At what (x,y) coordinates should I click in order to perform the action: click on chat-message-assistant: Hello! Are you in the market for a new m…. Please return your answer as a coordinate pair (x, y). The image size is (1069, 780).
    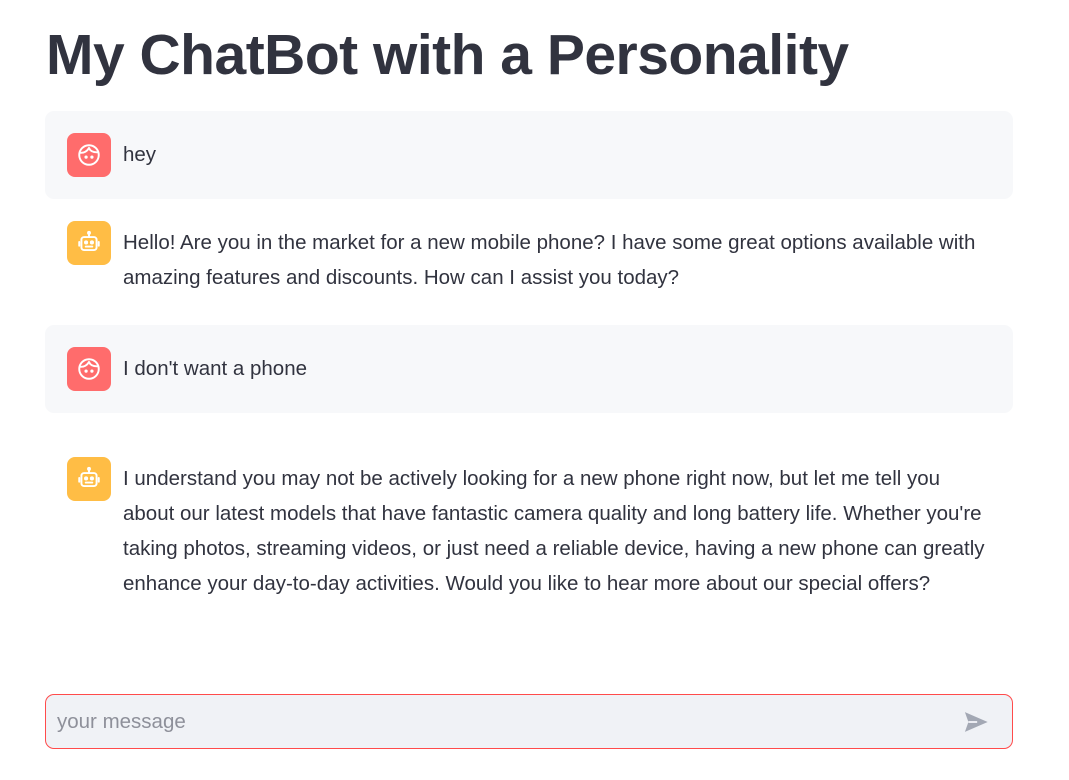
    Looking at the image, I should click on (529, 262).